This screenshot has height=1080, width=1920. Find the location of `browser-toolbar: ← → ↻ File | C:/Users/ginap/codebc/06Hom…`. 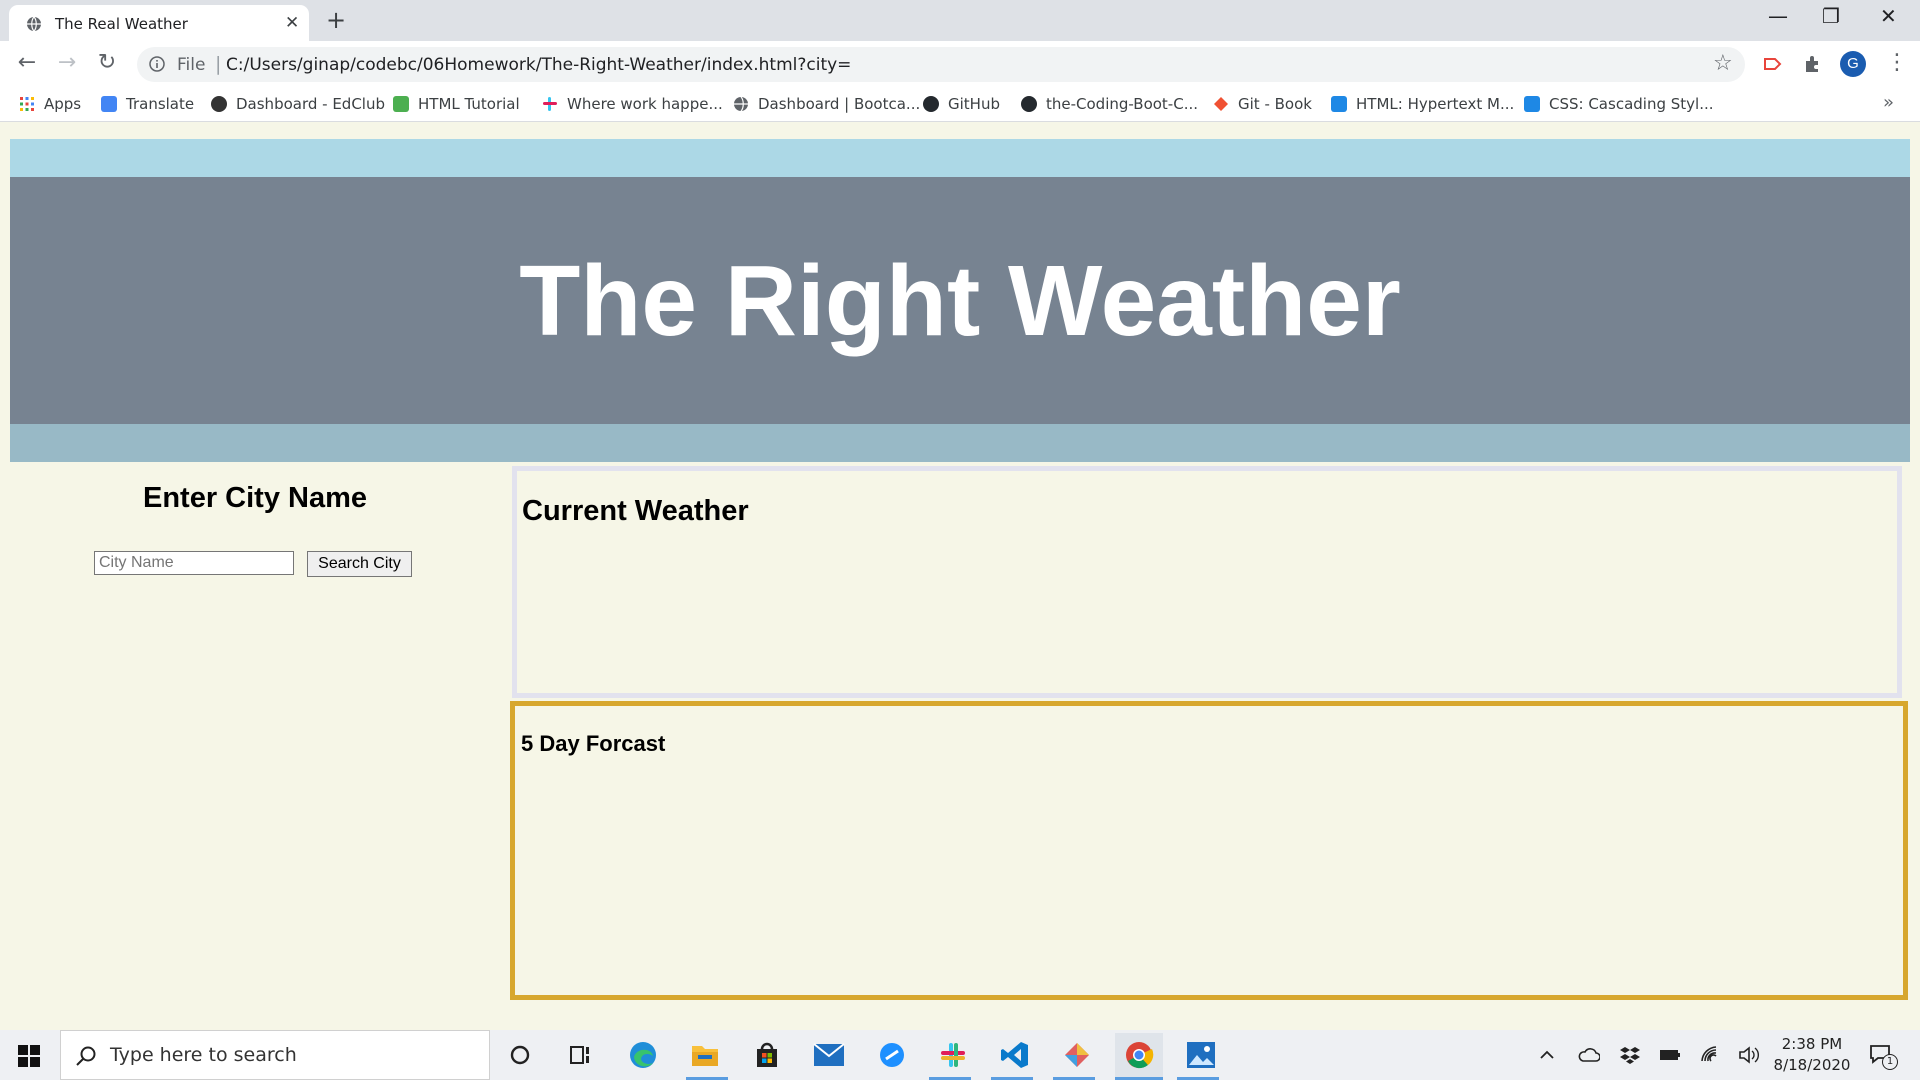

browser-toolbar: ← → ↻ File | C:/Users/ginap/codebc/06Hom… is located at coordinates (960, 64).